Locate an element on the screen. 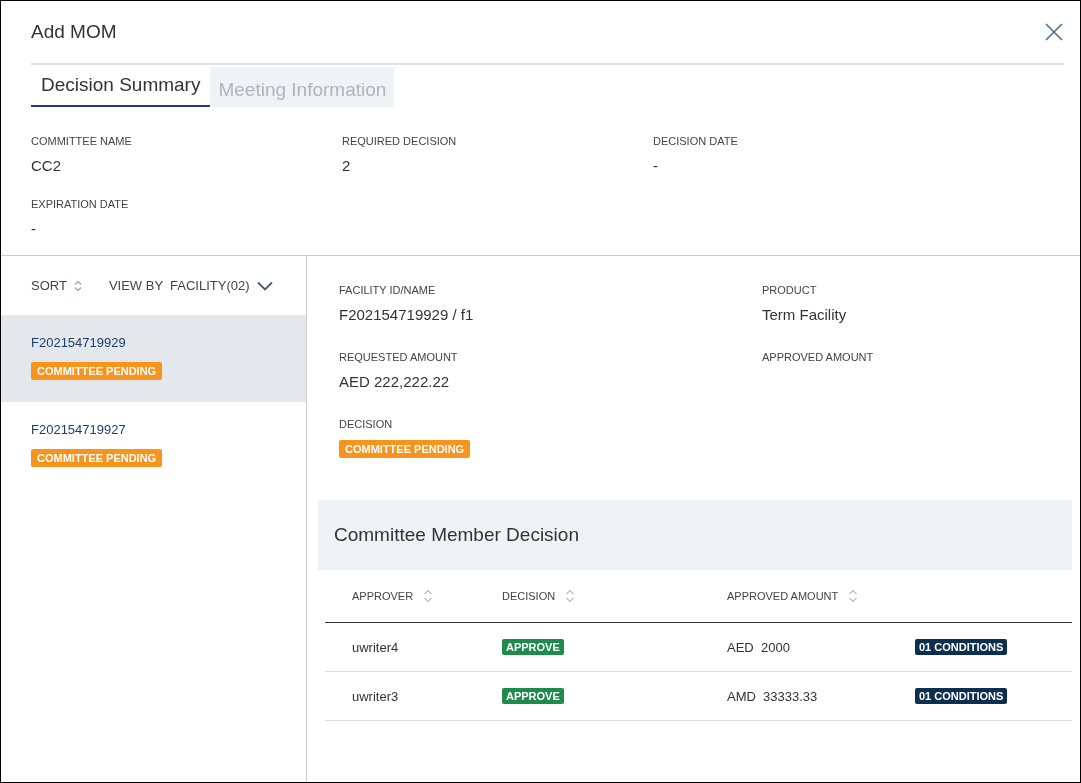 This screenshot has width=1081, height=783. close-icon is located at coordinates (1054, 32).